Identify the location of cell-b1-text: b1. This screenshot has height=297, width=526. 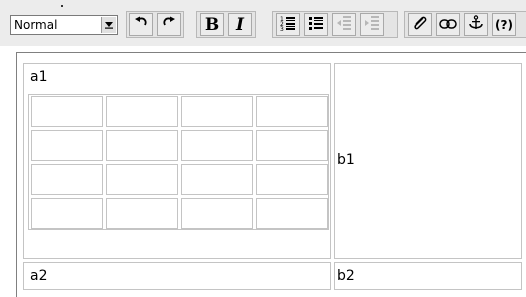
(346, 160).